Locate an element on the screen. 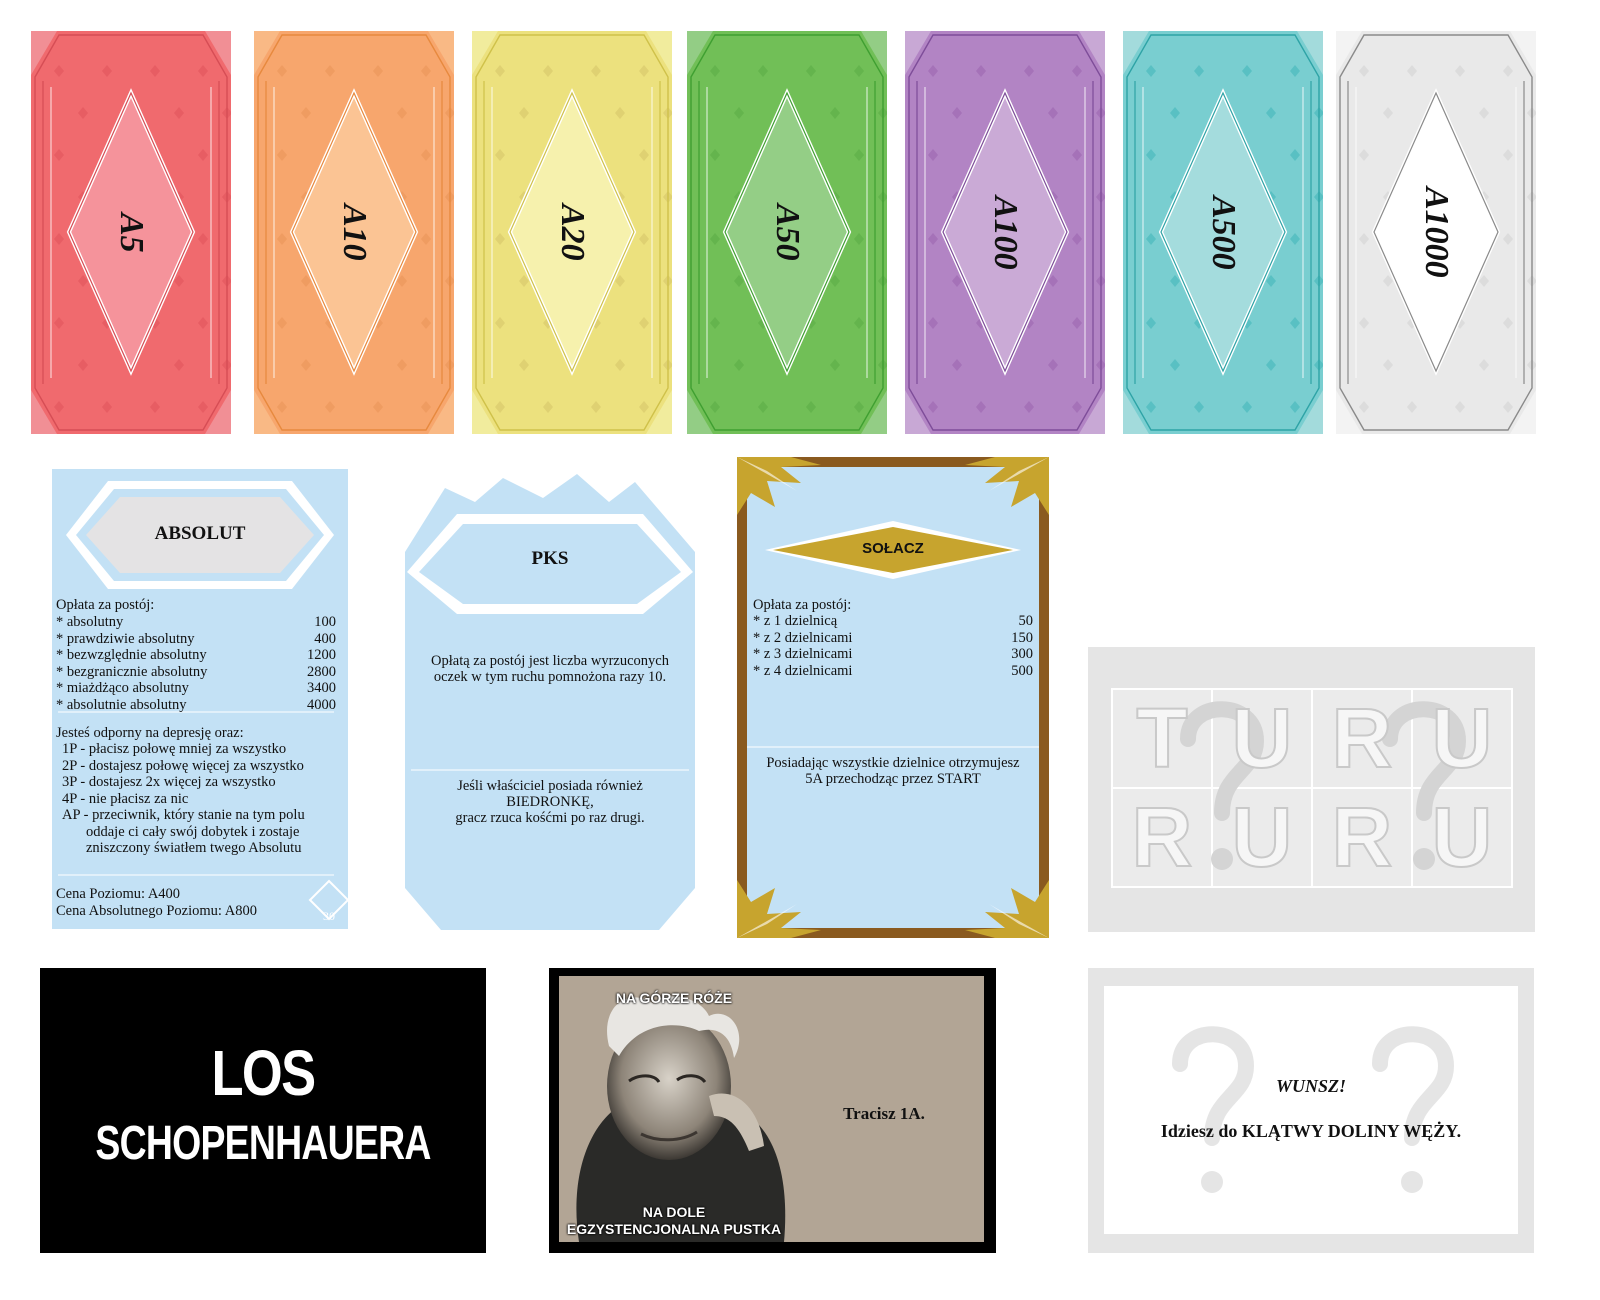  pks-bonus-line-2: BIEDRONKĘ, is located at coordinates (550, 802).